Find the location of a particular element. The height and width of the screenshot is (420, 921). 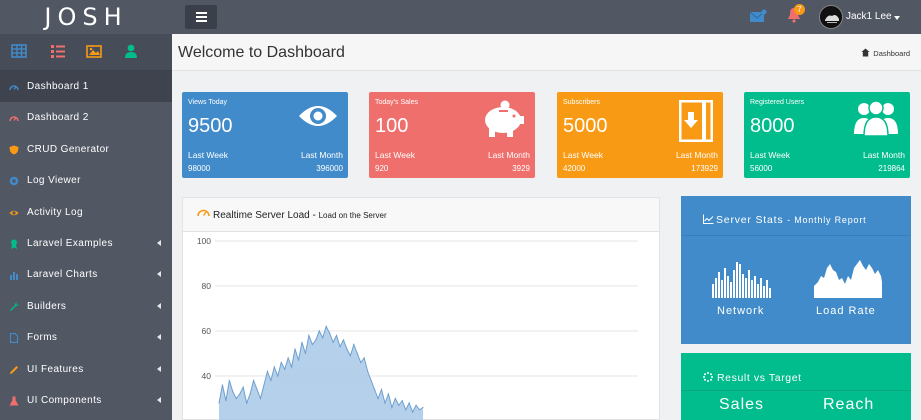

last-month-value: 396000 is located at coordinates (329, 168).